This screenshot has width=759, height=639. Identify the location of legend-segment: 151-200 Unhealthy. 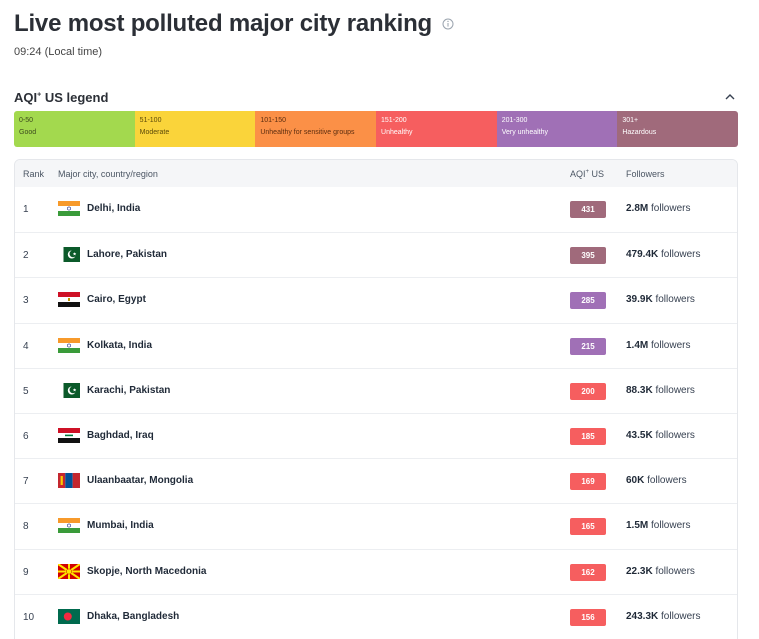
(436, 129).